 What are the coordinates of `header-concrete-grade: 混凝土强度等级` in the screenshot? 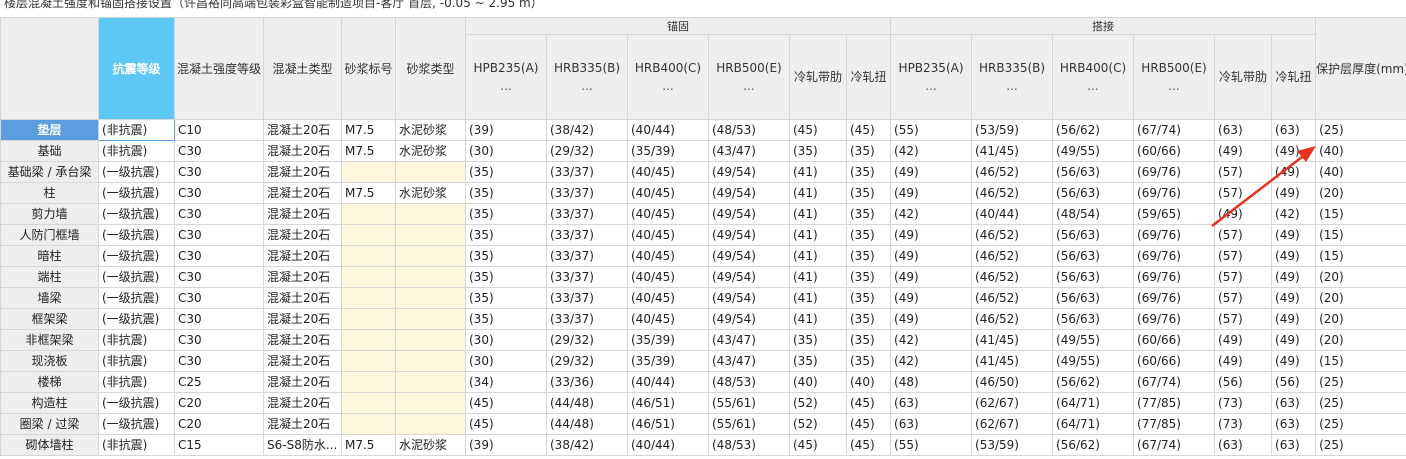 It's located at (219, 68).